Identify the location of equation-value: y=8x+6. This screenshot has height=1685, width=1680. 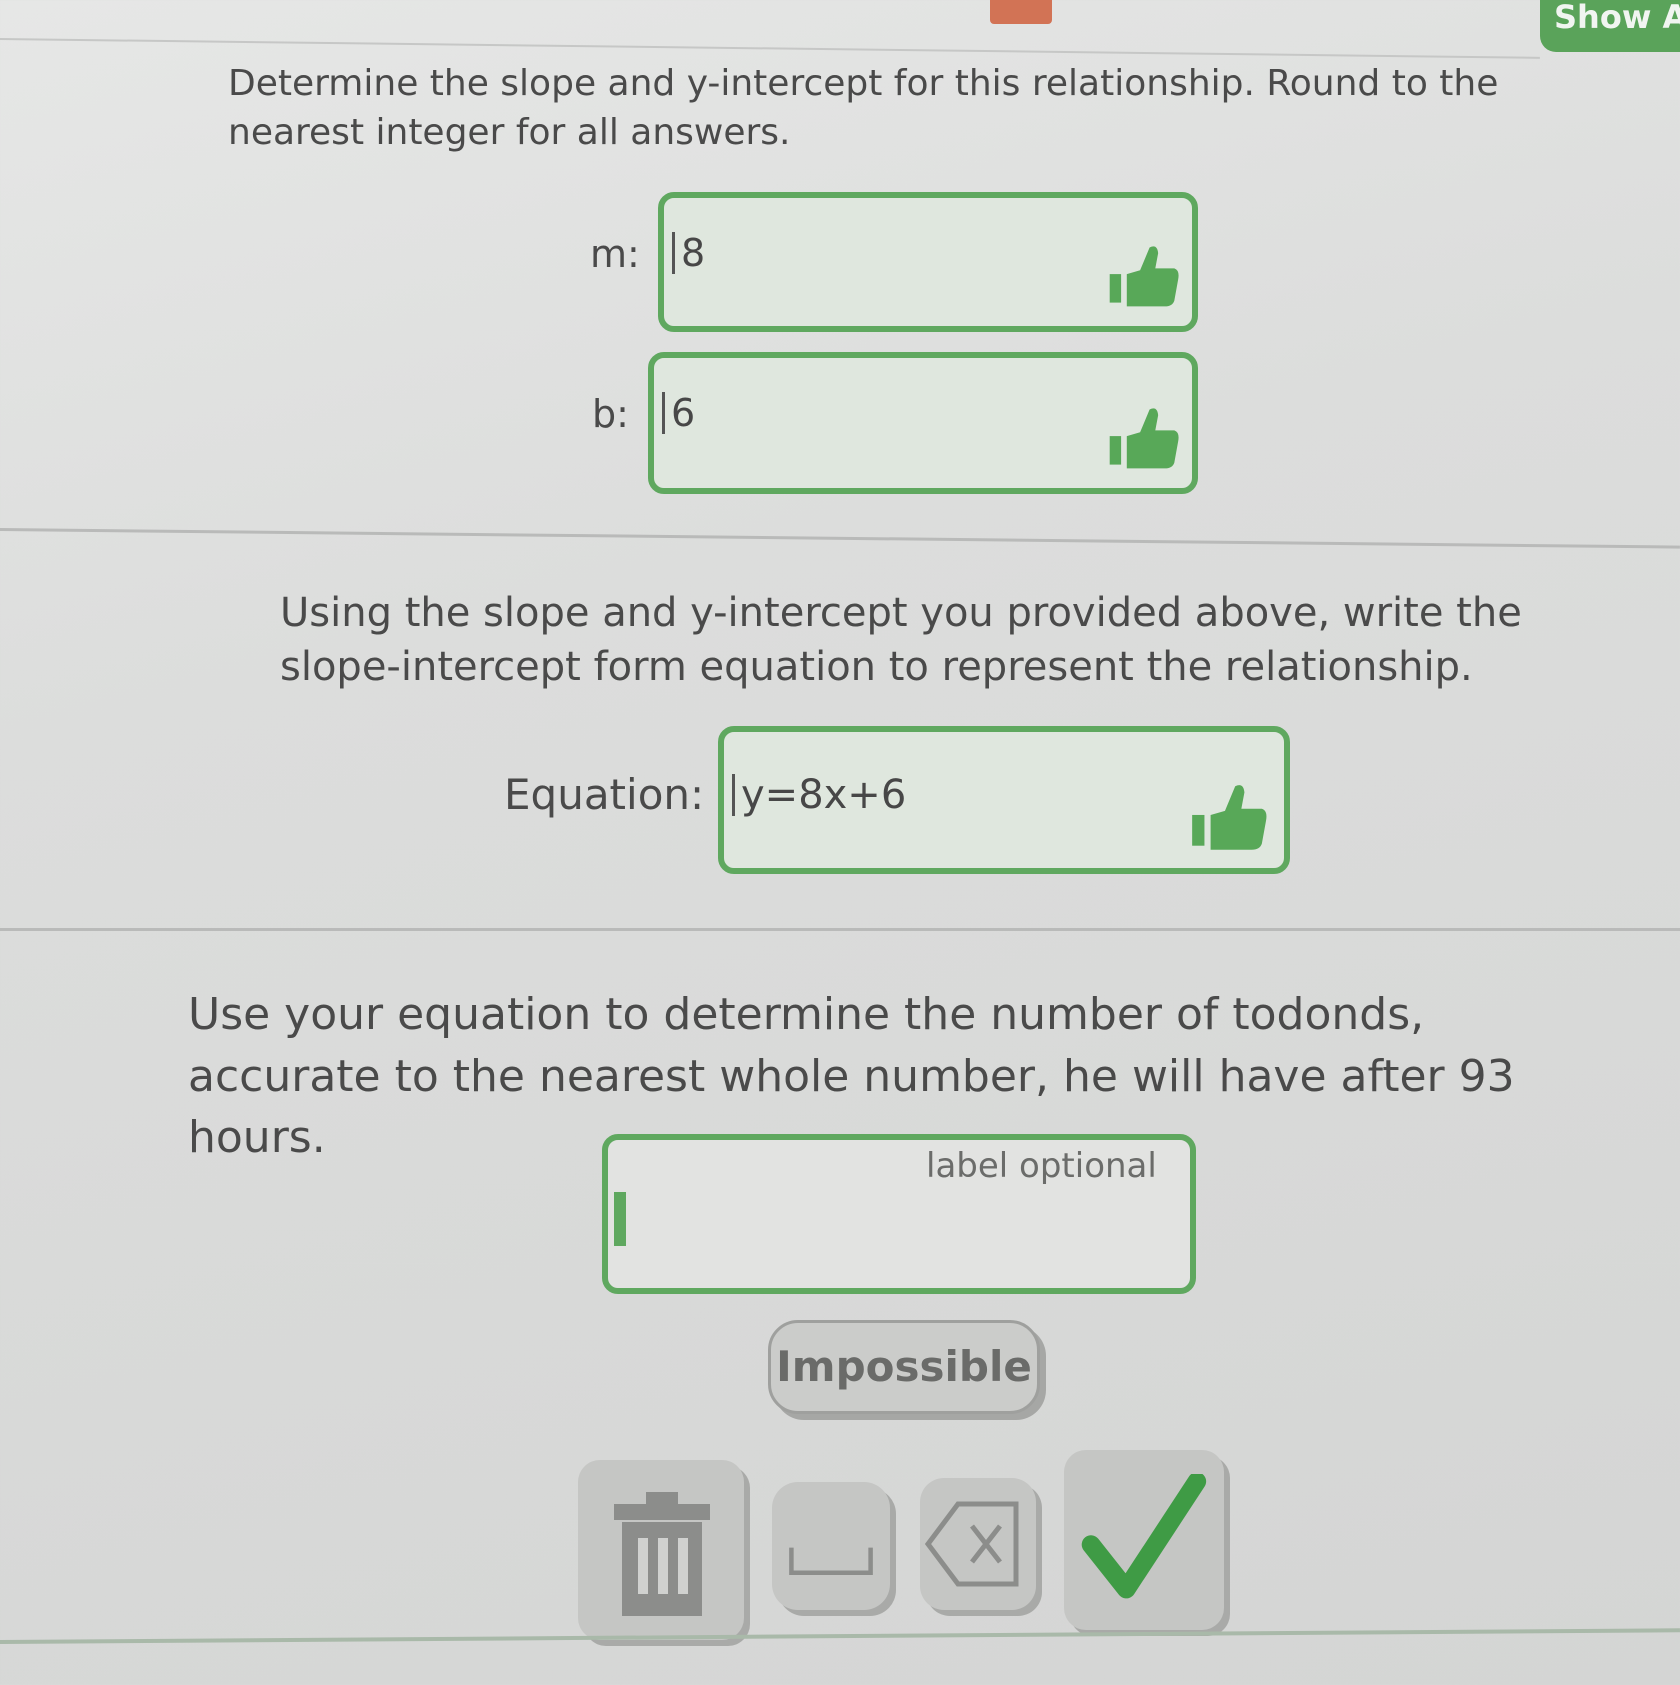
(819, 795).